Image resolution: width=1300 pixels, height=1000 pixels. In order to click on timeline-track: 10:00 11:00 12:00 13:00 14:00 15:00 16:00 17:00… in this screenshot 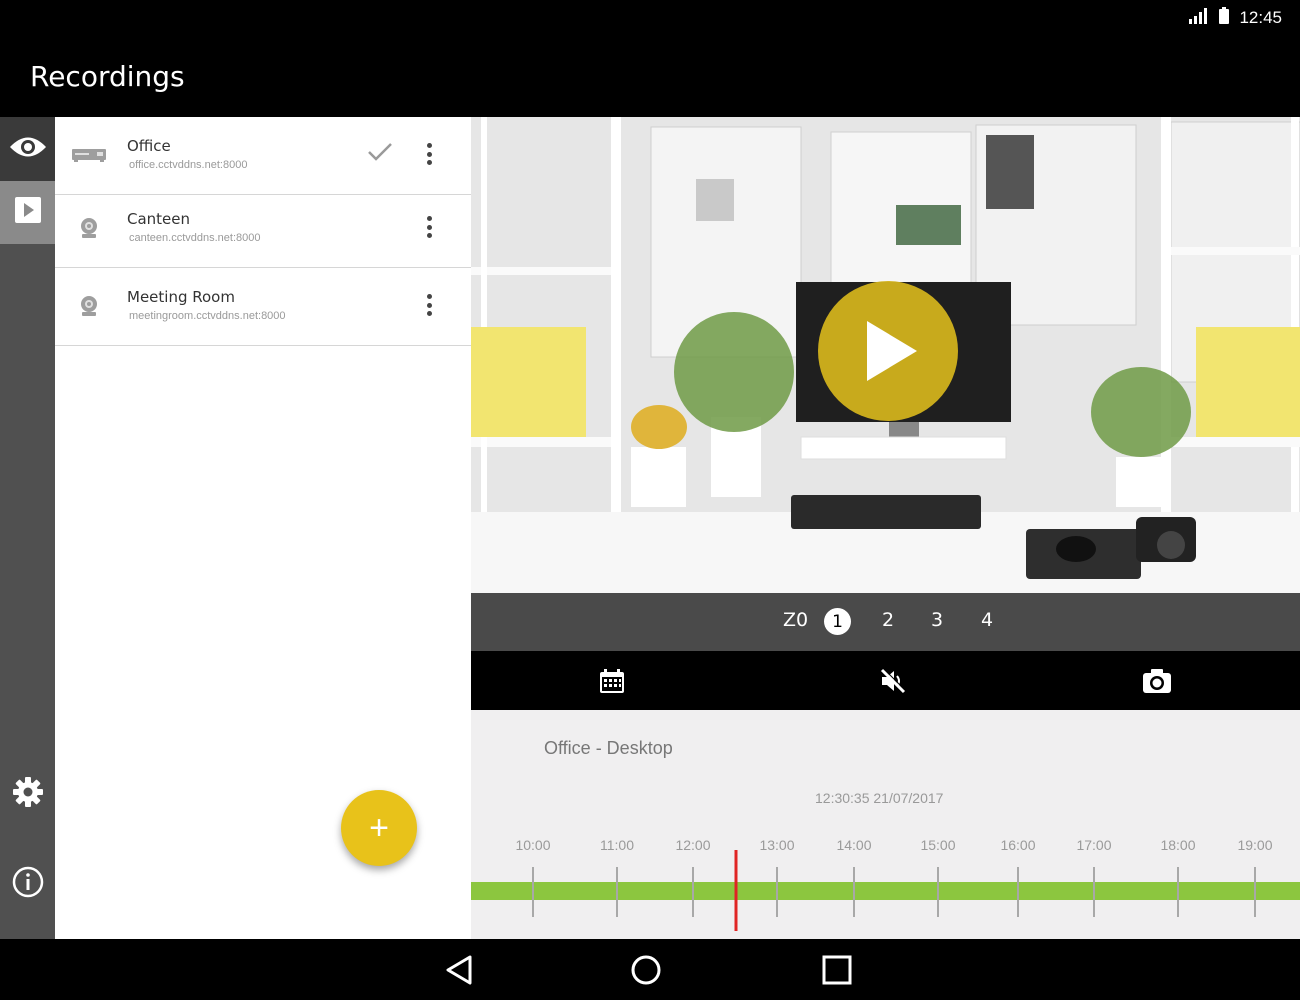, I will do `click(885, 824)`.